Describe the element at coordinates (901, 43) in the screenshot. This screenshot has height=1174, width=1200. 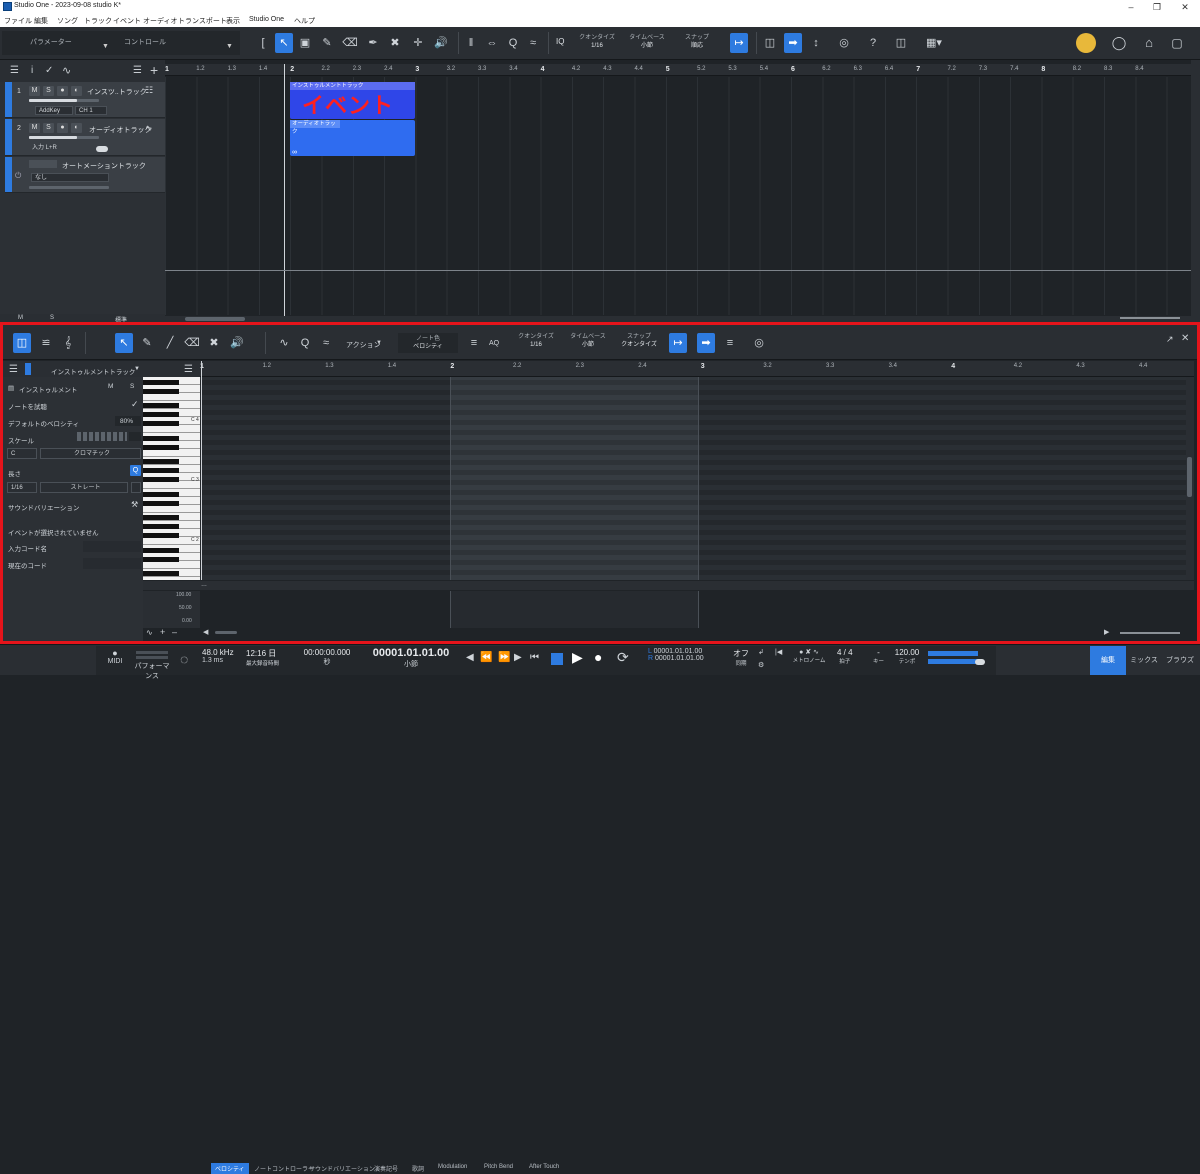
I see `video-icon: ◫` at that location.